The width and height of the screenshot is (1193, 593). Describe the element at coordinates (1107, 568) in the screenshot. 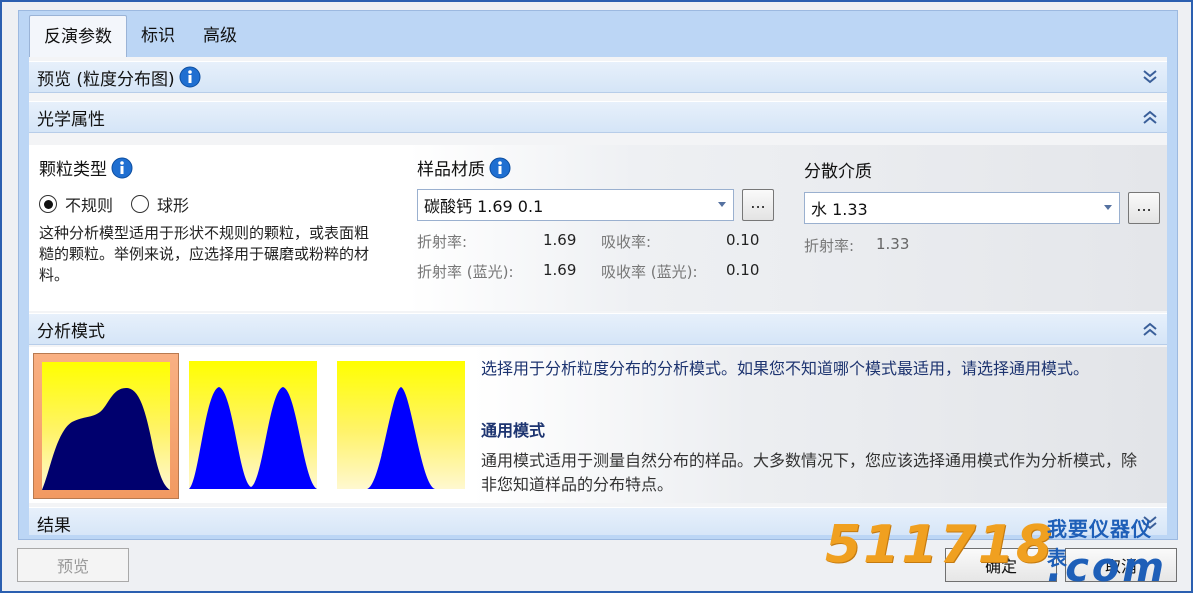

I see `watermark-domain: .com` at that location.